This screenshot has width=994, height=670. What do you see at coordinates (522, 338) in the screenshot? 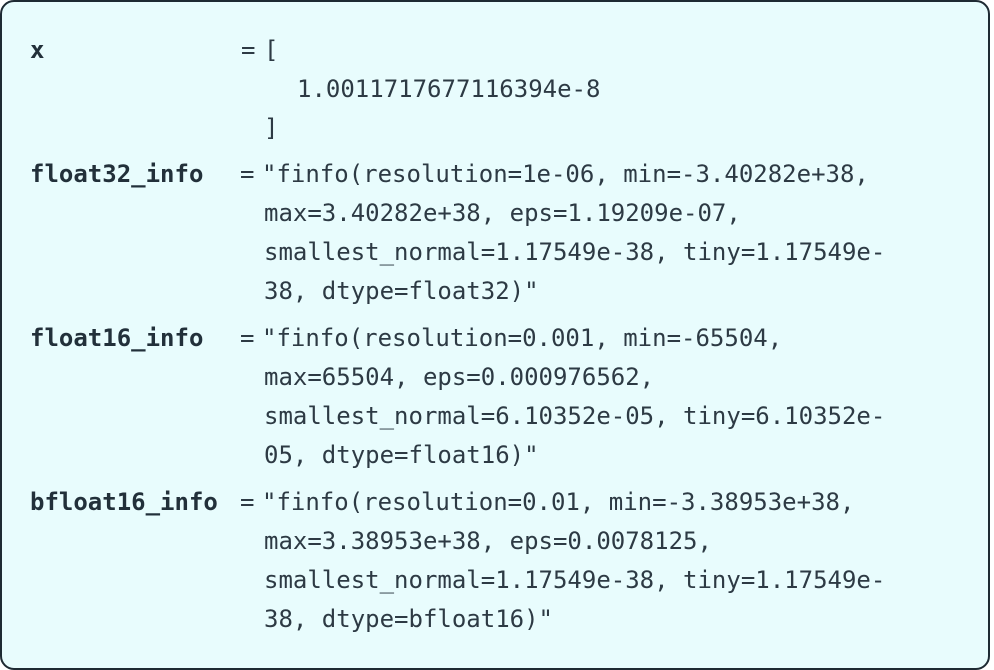
I see `value-line: "finfo(resolution=0.001, min=-65504,` at bounding box center [522, 338].